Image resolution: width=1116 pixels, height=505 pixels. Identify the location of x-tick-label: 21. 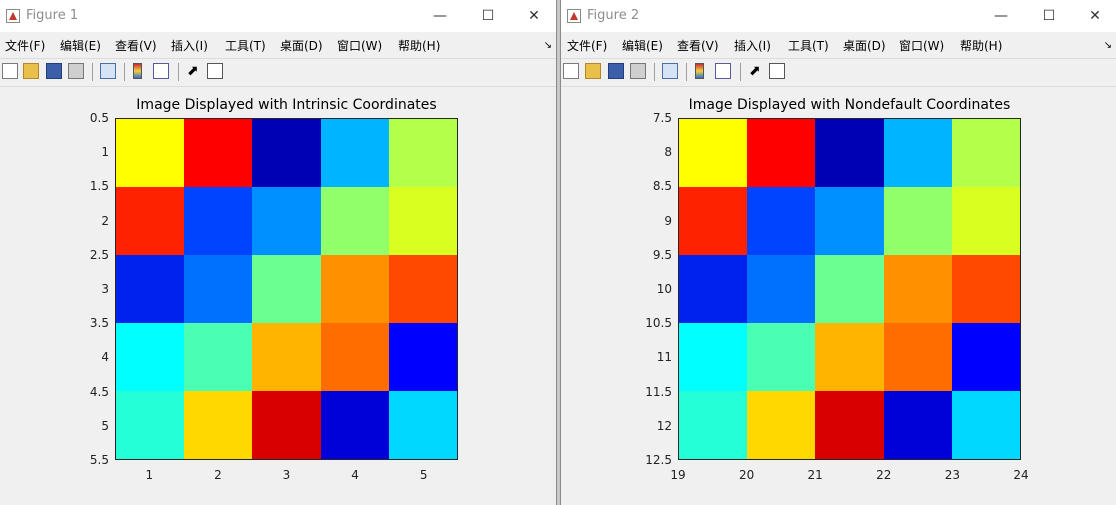
(815, 475).